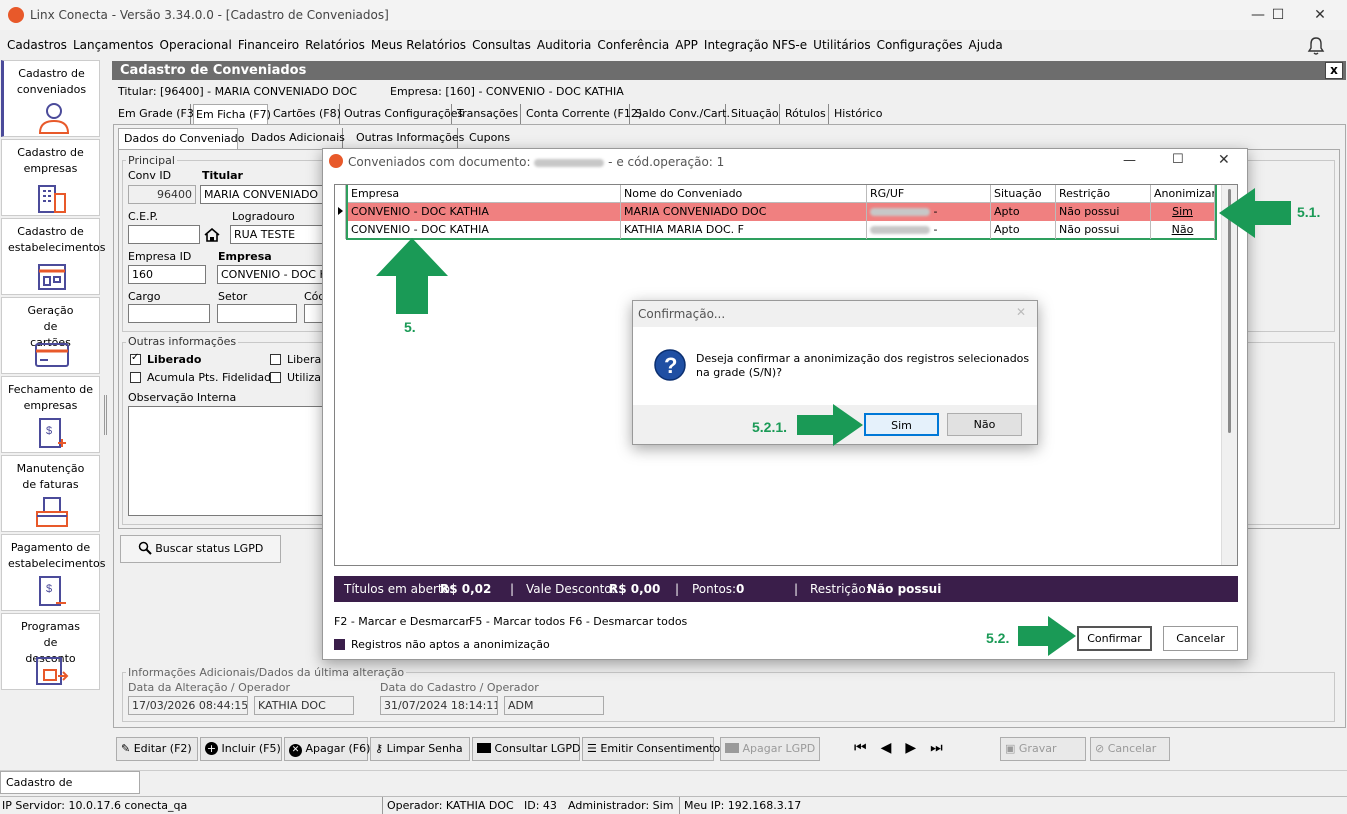 The height and width of the screenshot is (814, 1347). I want to click on dialog-cancelar-button: Cancelar, so click(1200, 638).